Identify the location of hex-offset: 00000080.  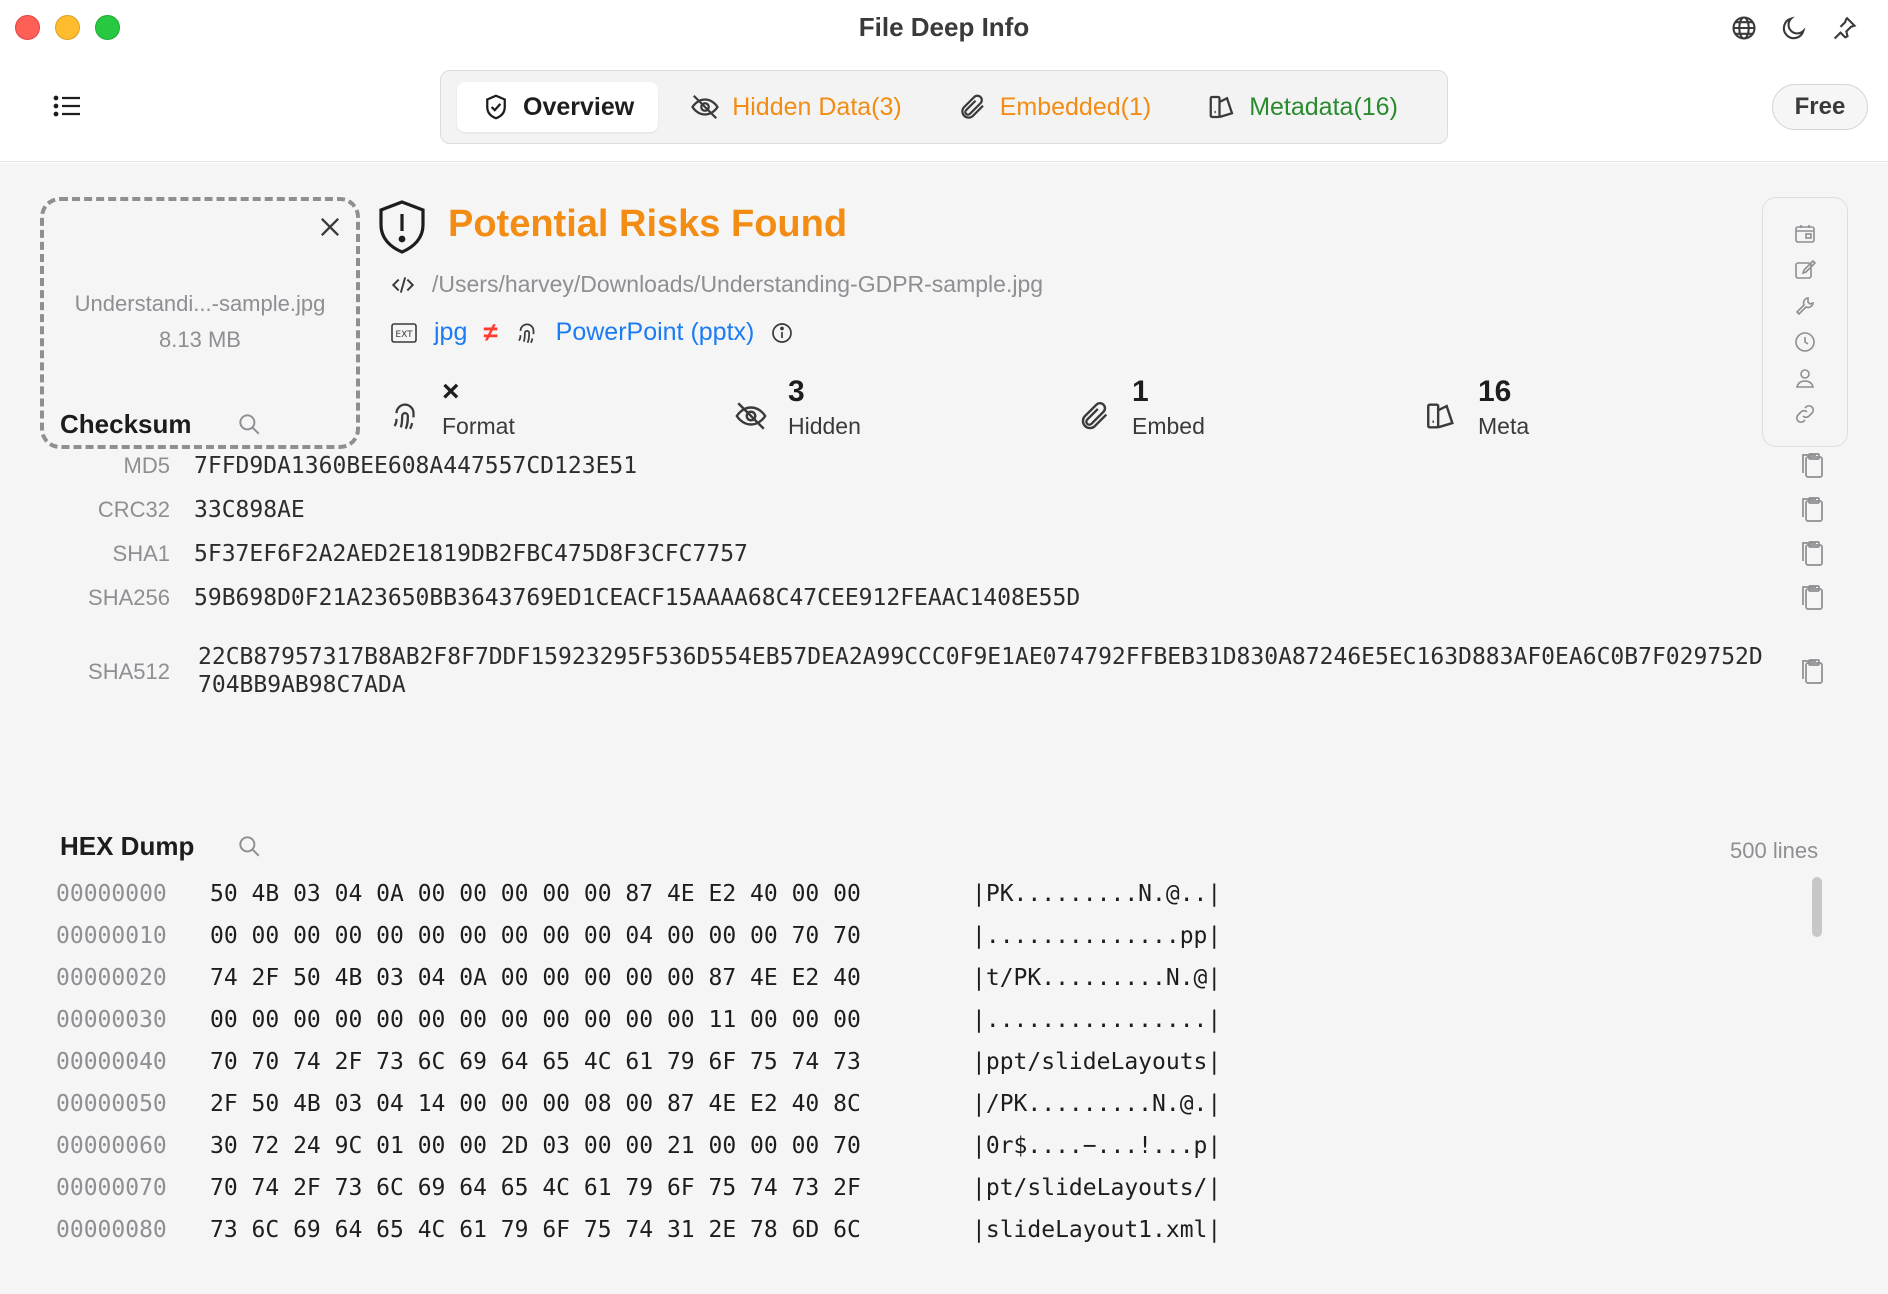
(111, 1230).